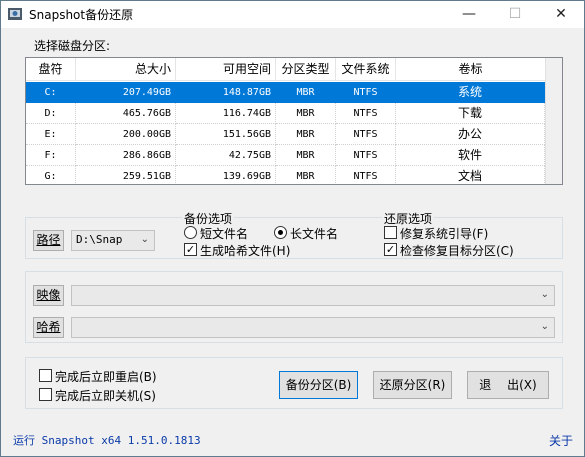 The image size is (585, 457). Describe the element at coordinates (126, 113) in the screenshot. I see `cell-total: 465.76GB` at that location.